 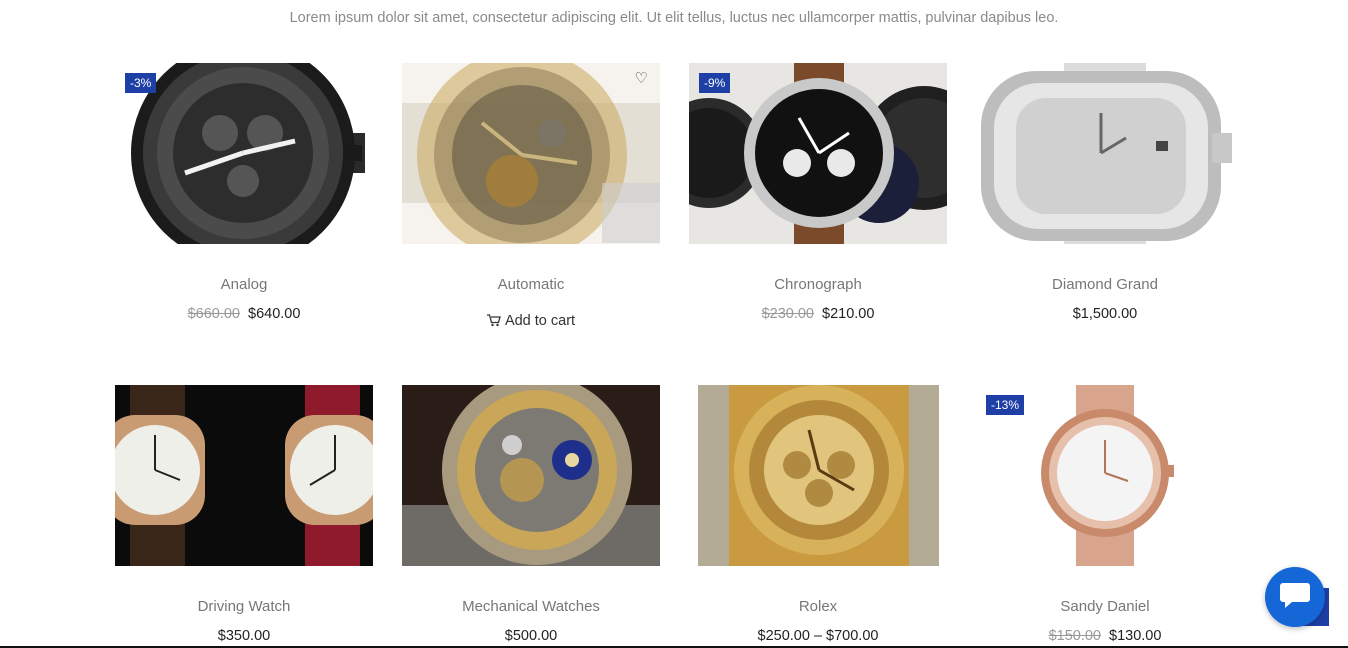 I want to click on product-card-sandy-daniel: -13% Sandy Daniel $150.00 $130.00, so click(x=1105, y=514).